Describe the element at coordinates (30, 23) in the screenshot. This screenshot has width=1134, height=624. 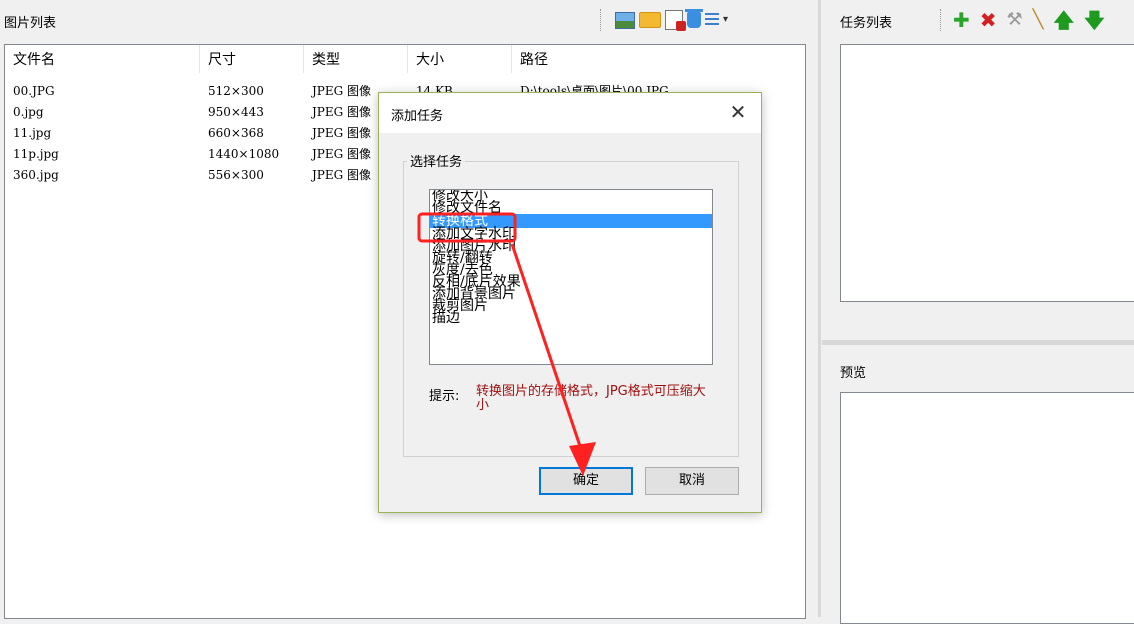
I see `image-list-title: 图片列表` at that location.